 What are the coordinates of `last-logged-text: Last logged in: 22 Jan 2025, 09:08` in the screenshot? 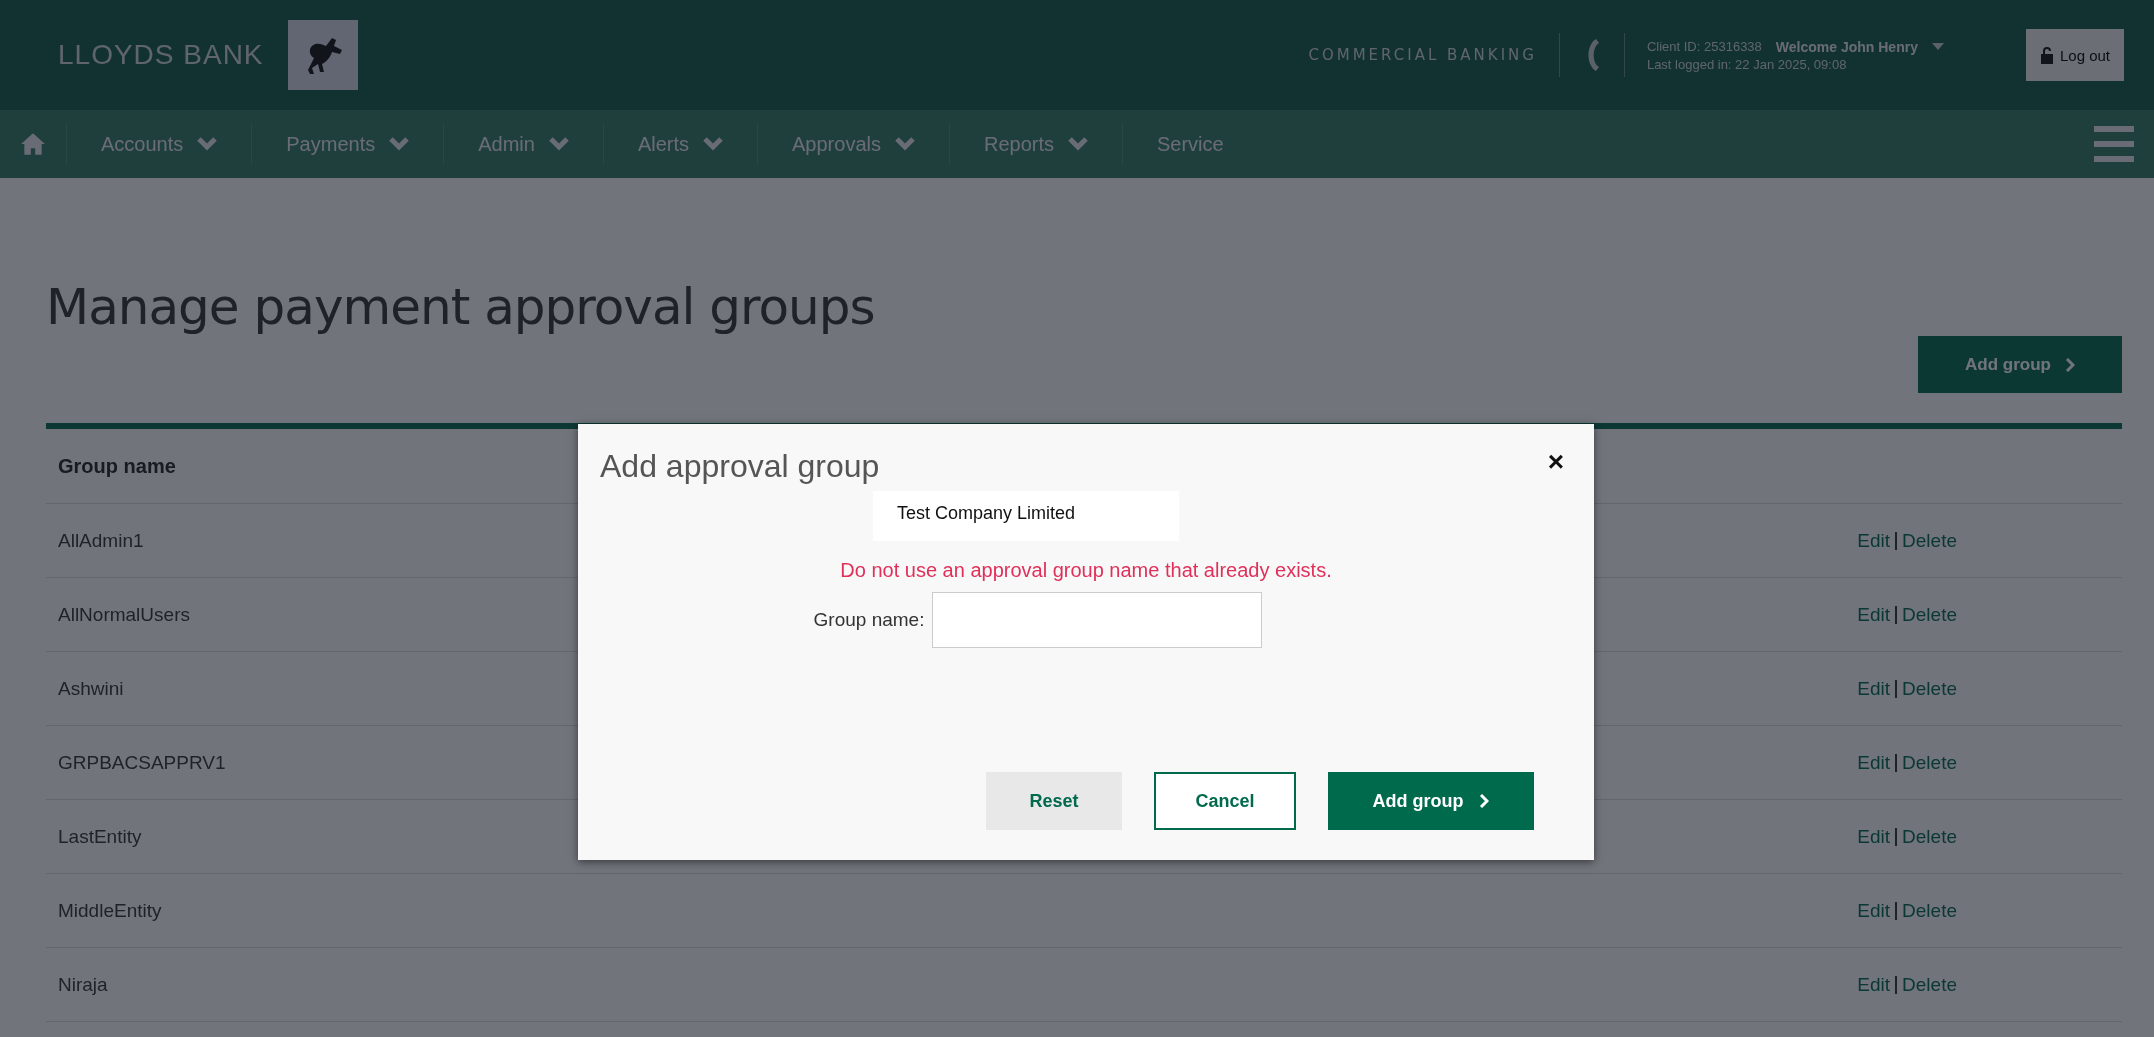 It's located at (1747, 64).